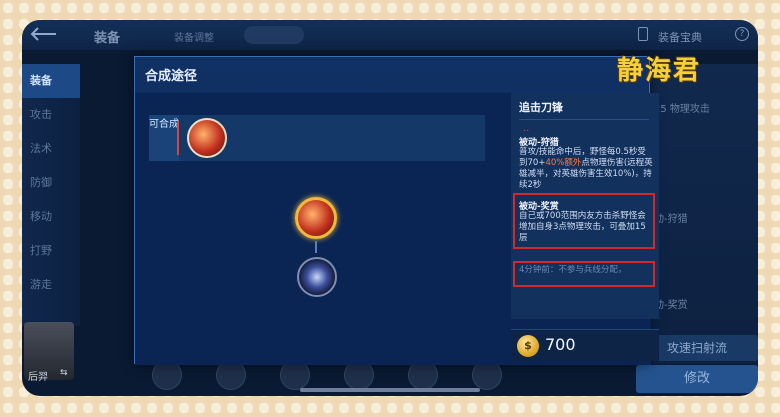 The image size is (780, 417). I want to click on bg-stat-line: 25 物理攻击, so click(682, 109).